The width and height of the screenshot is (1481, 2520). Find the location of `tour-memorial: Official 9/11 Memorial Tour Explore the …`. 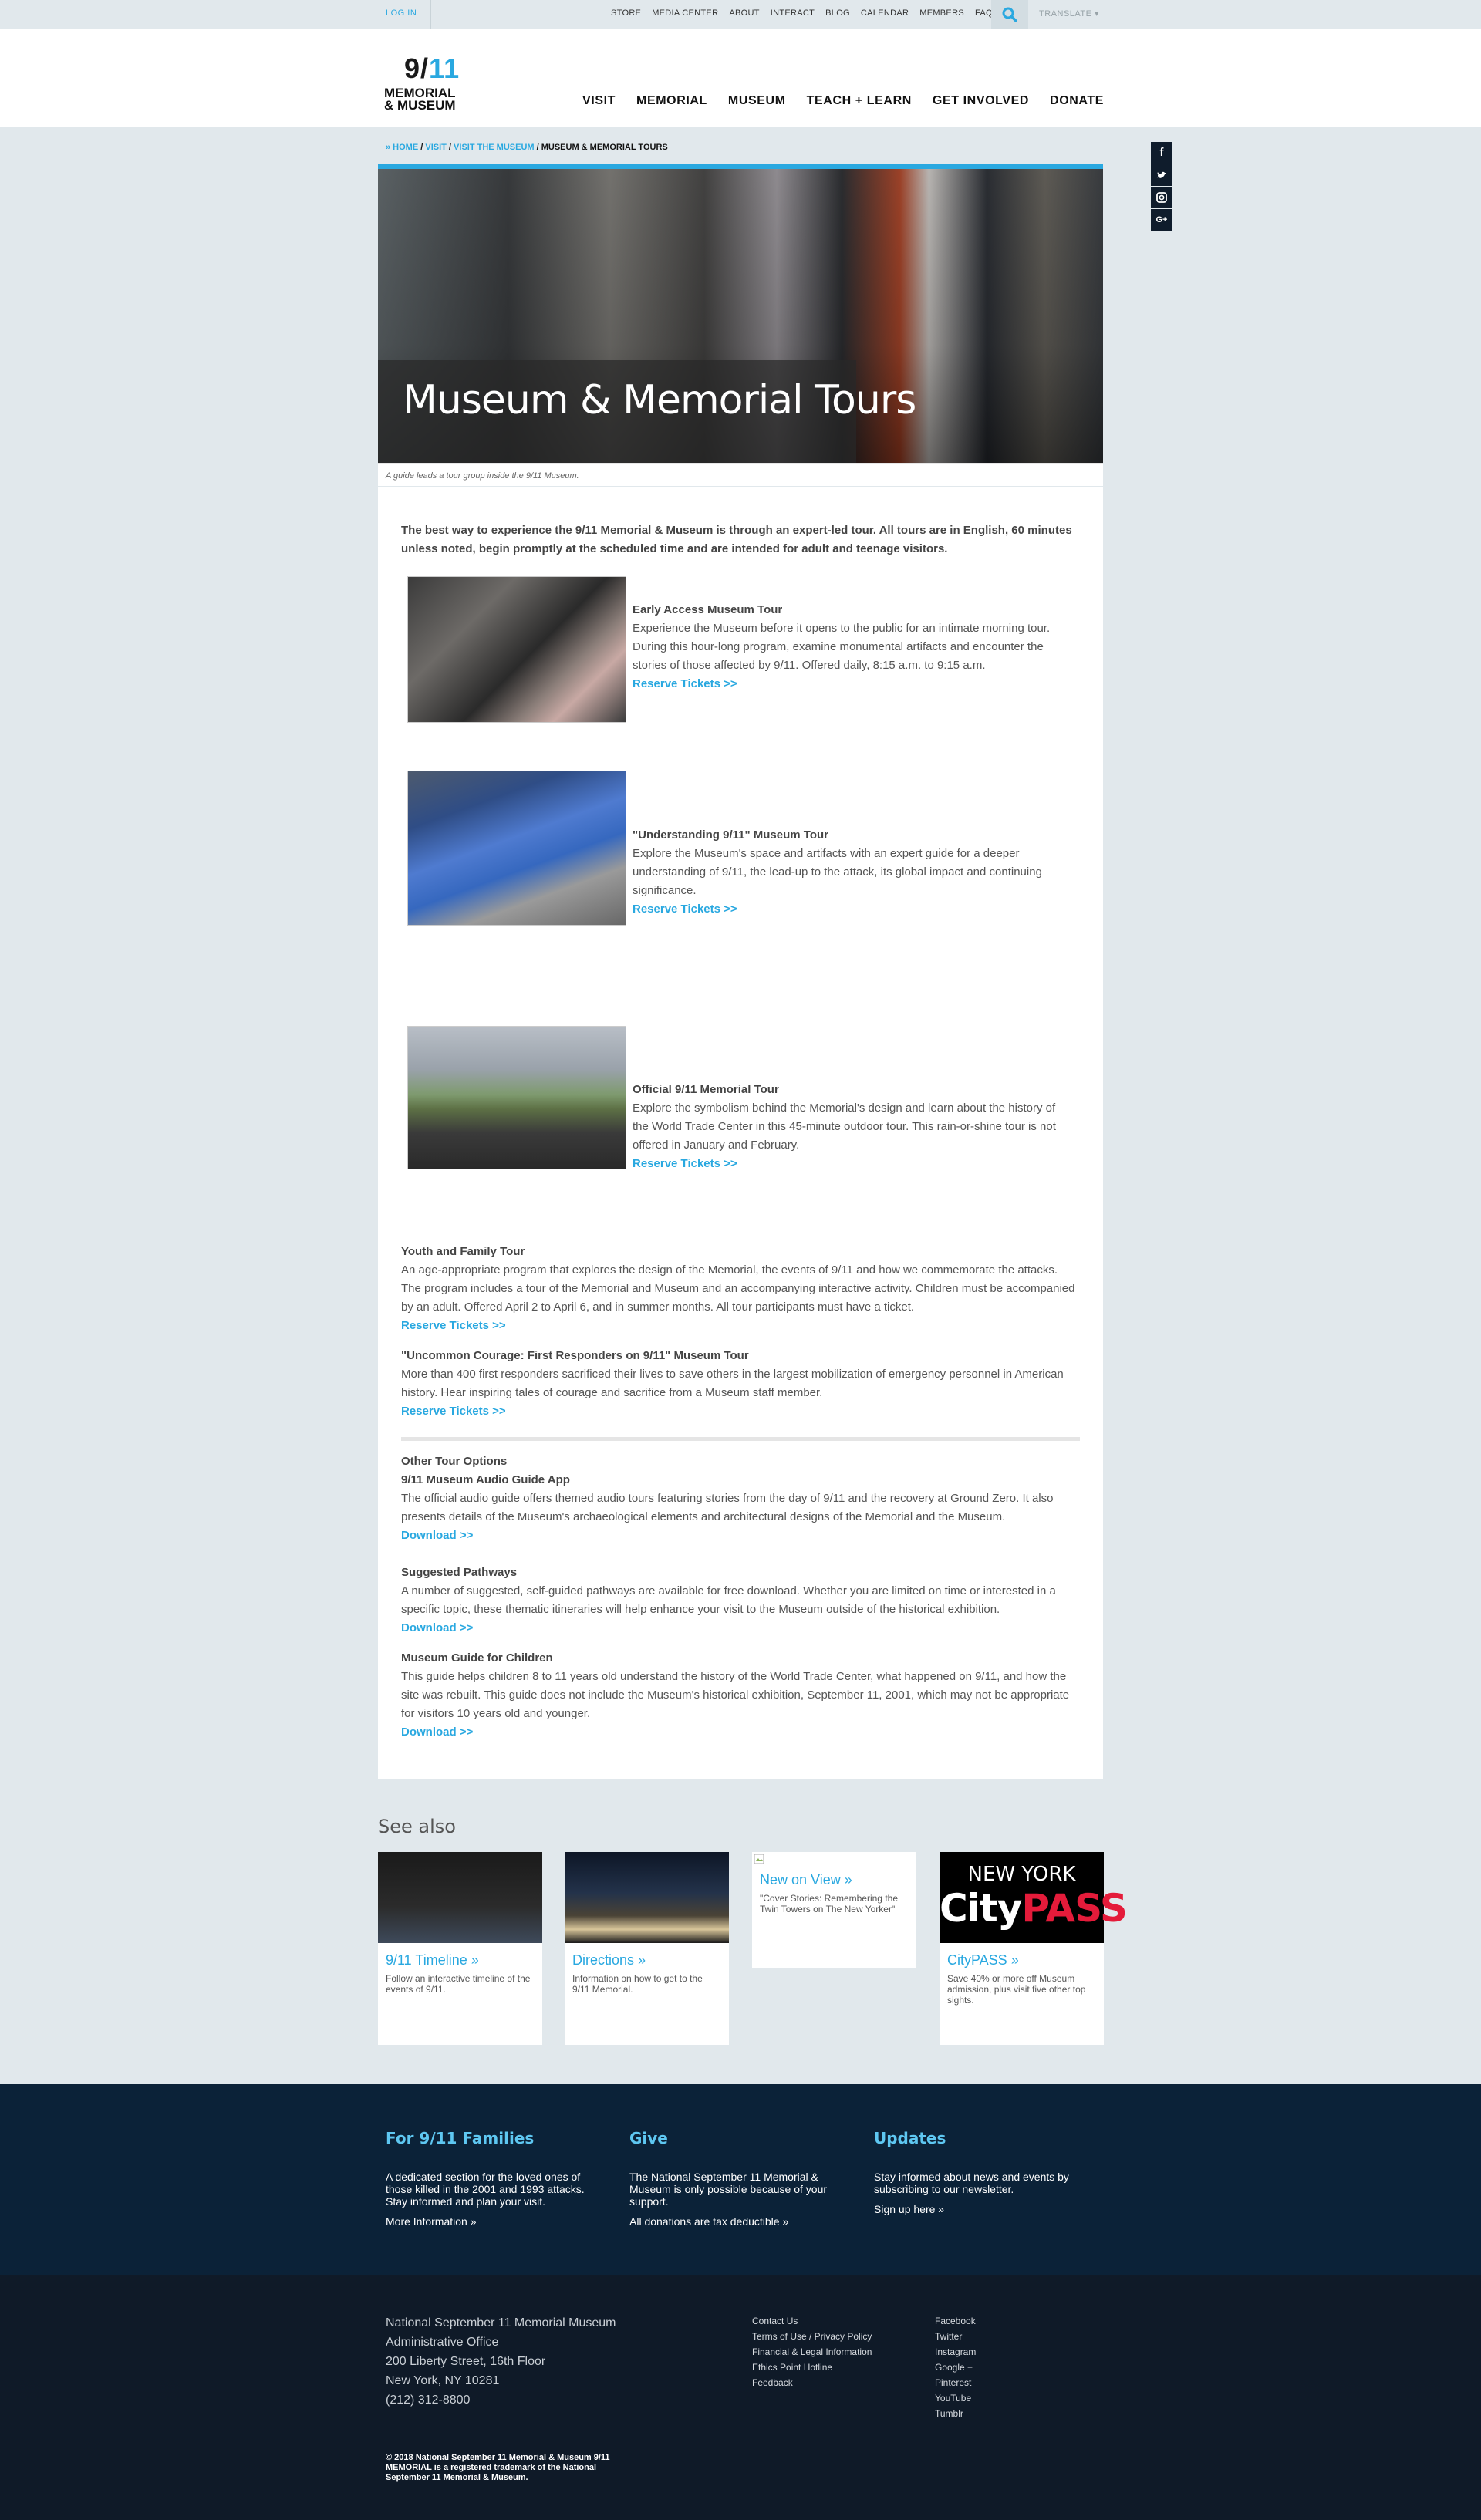

tour-memorial: Official 9/11 Memorial Tour Explore the … is located at coordinates (853, 1127).